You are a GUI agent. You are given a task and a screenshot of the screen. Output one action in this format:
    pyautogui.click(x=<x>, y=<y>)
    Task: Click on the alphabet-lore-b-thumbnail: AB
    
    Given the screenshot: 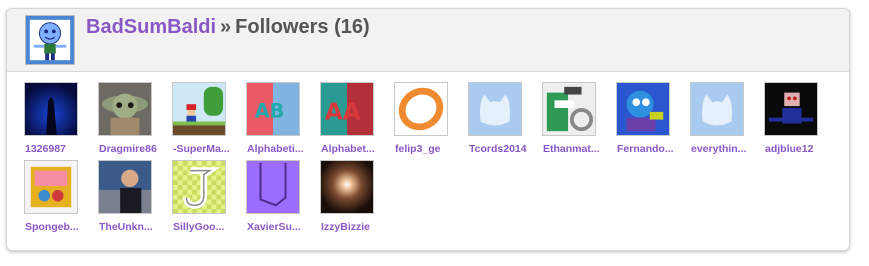 What is the action you would take?
    pyautogui.click(x=273, y=109)
    